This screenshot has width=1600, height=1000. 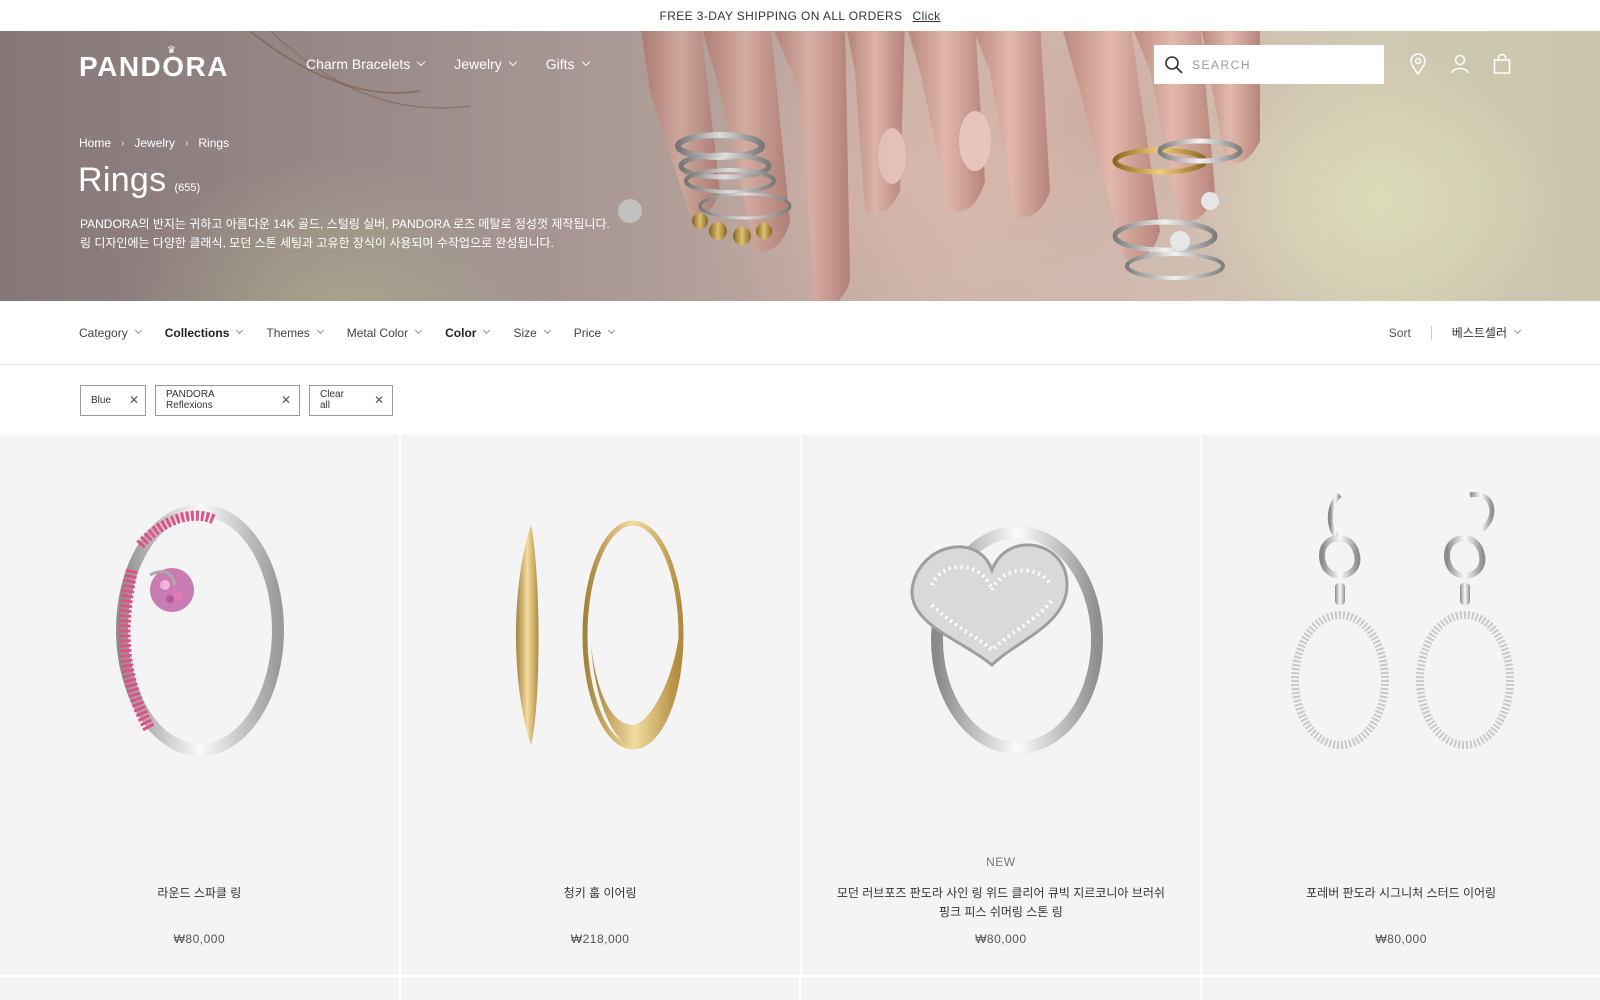 I want to click on active-filters: Blue ✕ PANDORA Reflexions ✕ Clear all ✕, so click(x=800, y=400).